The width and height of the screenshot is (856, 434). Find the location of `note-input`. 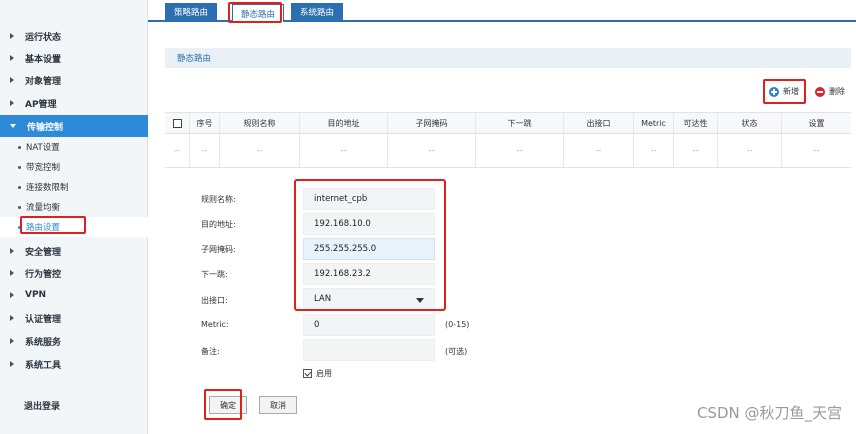

note-input is located at coordinates (369, 350).